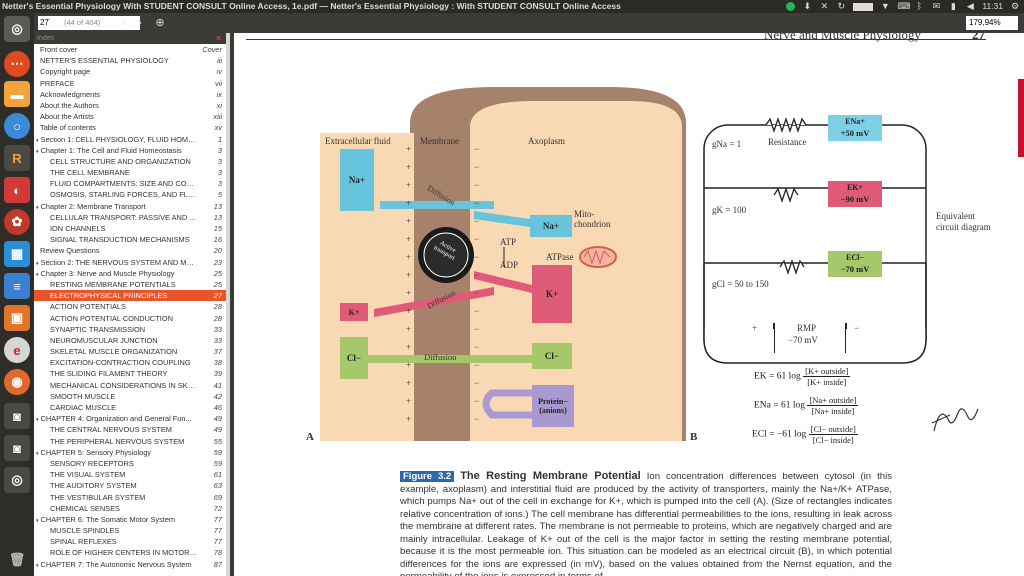 The width and height of the screenshot is (1024, 576). What do you see at coordinates (807, 6) in the screenshot?
I see `download-icon: ⬇` at bounding box center [807, 6].